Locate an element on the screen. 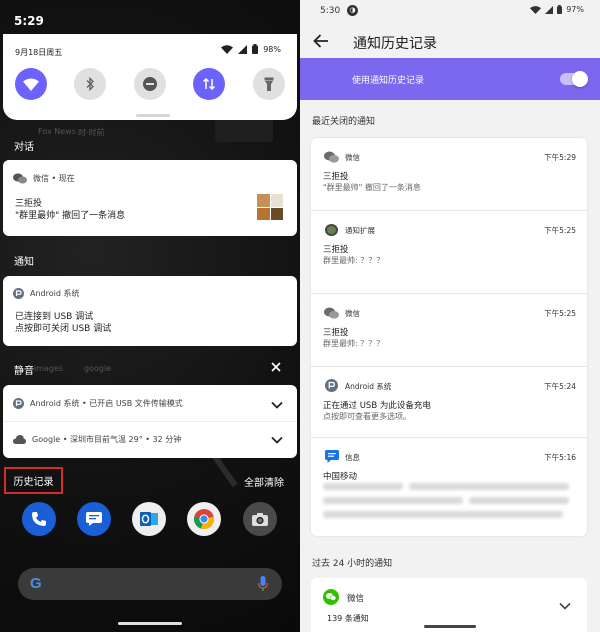 The image size is (600, 632). chrome-icon is located at coordinates (204, 519).